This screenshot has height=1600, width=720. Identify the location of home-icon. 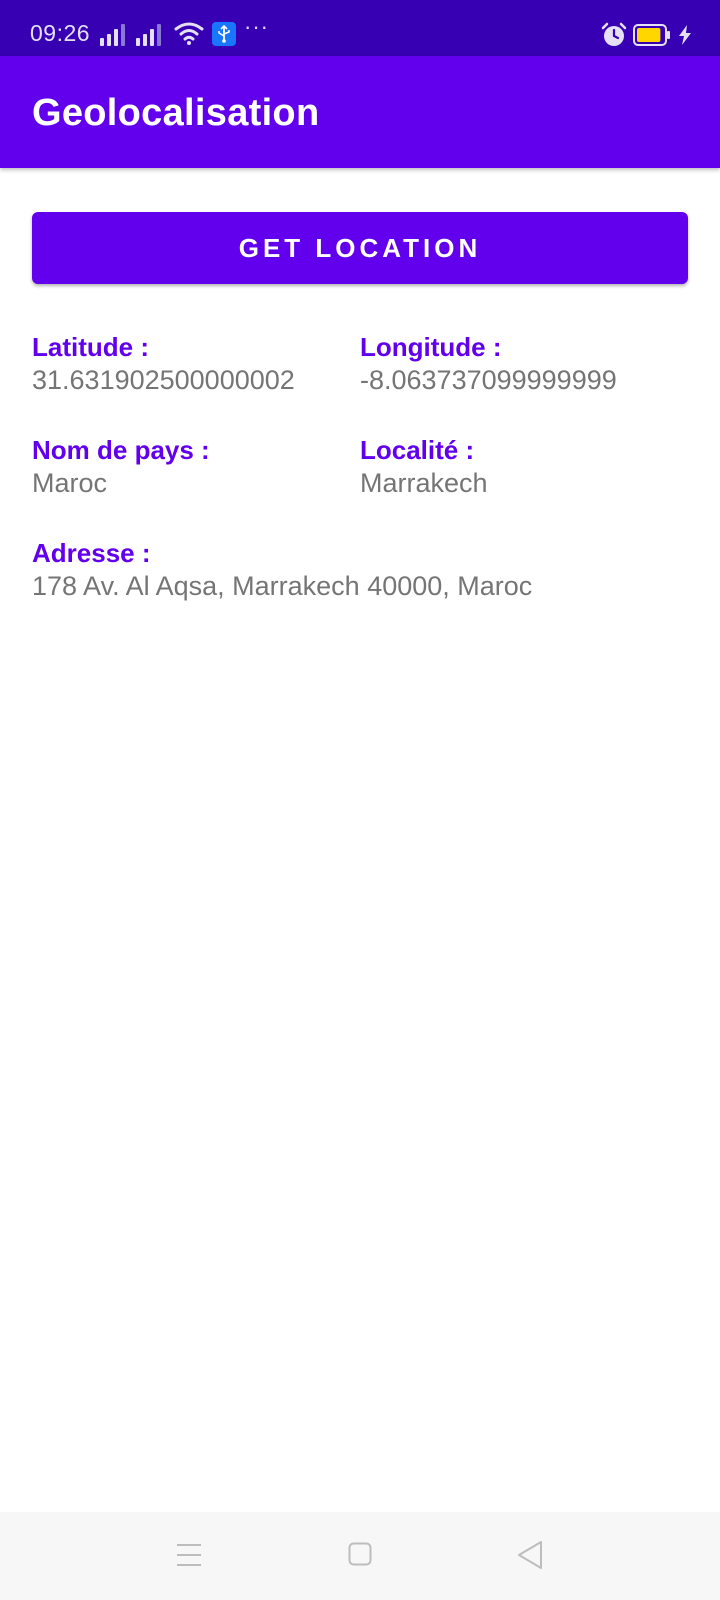
(360, 1554).